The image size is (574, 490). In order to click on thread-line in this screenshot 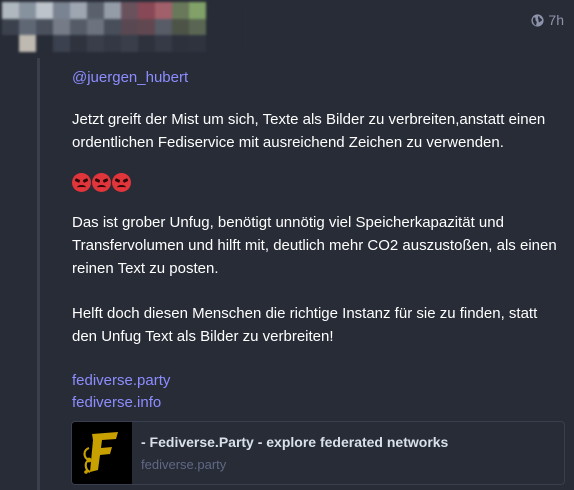, I will do `click(38, 274)`.